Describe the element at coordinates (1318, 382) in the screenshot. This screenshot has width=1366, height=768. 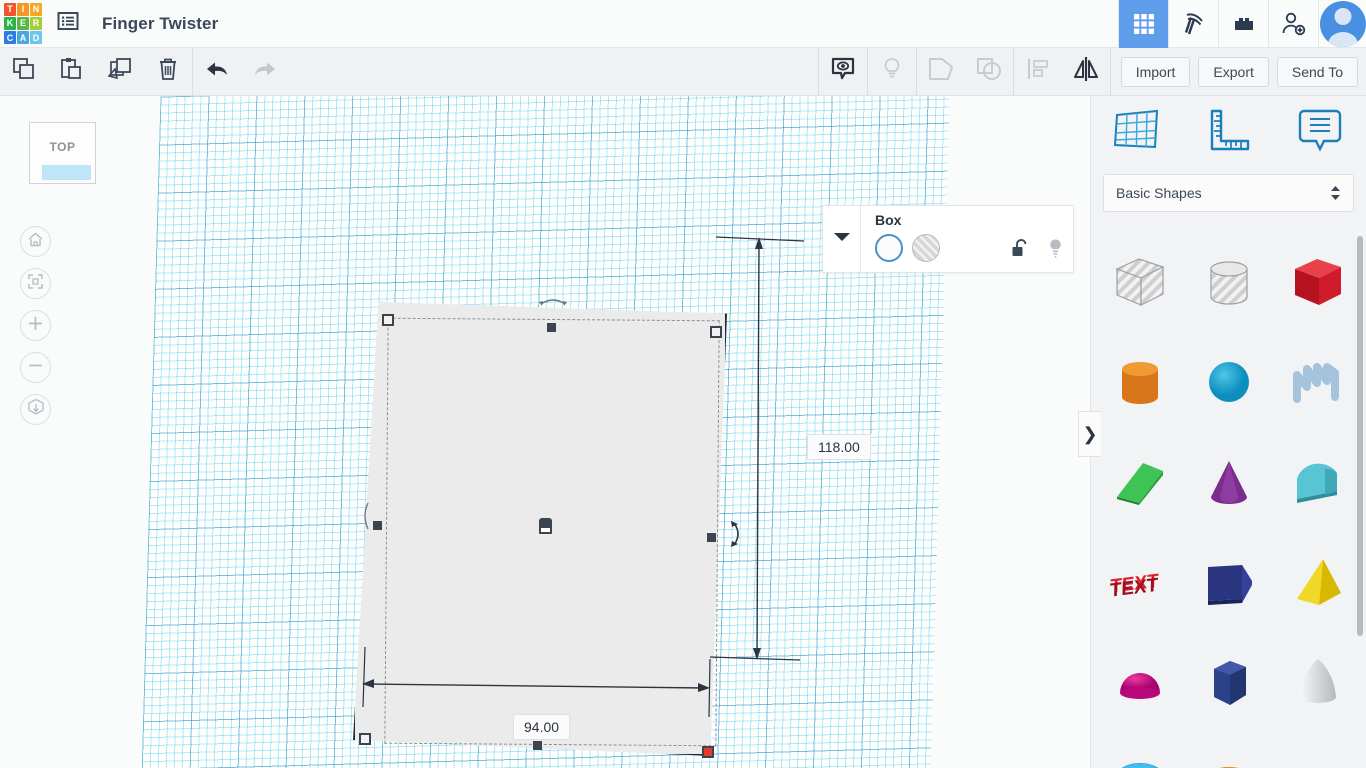
I see `scribble-shape` at that location.